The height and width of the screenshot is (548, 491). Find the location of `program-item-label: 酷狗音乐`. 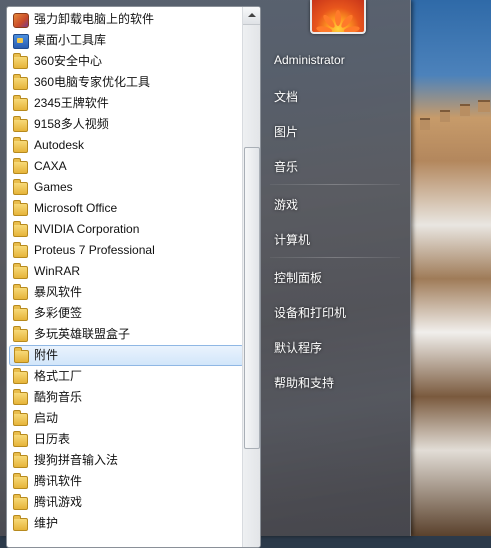

program-item-label: 酷狗音乐 is located at coordinates (58, 397).